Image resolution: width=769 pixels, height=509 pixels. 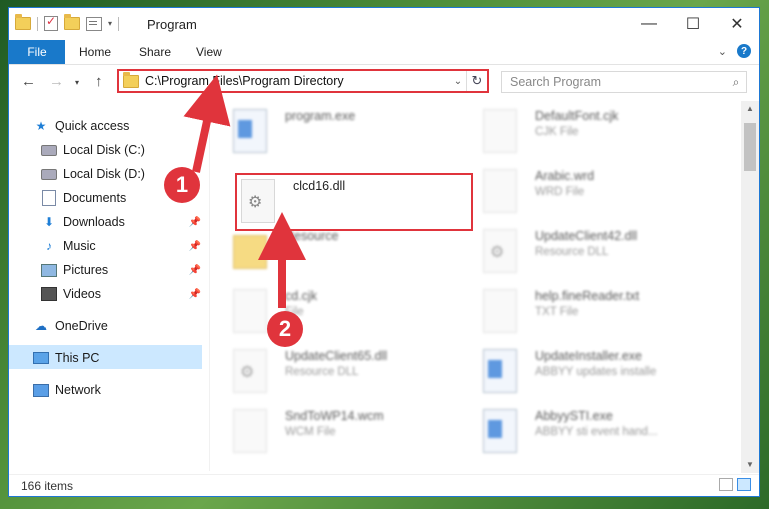 What do you see at coordinates (182, 185) in the screenshot?
I see `step-badge-1: 1` at bounding box center [182, 185].